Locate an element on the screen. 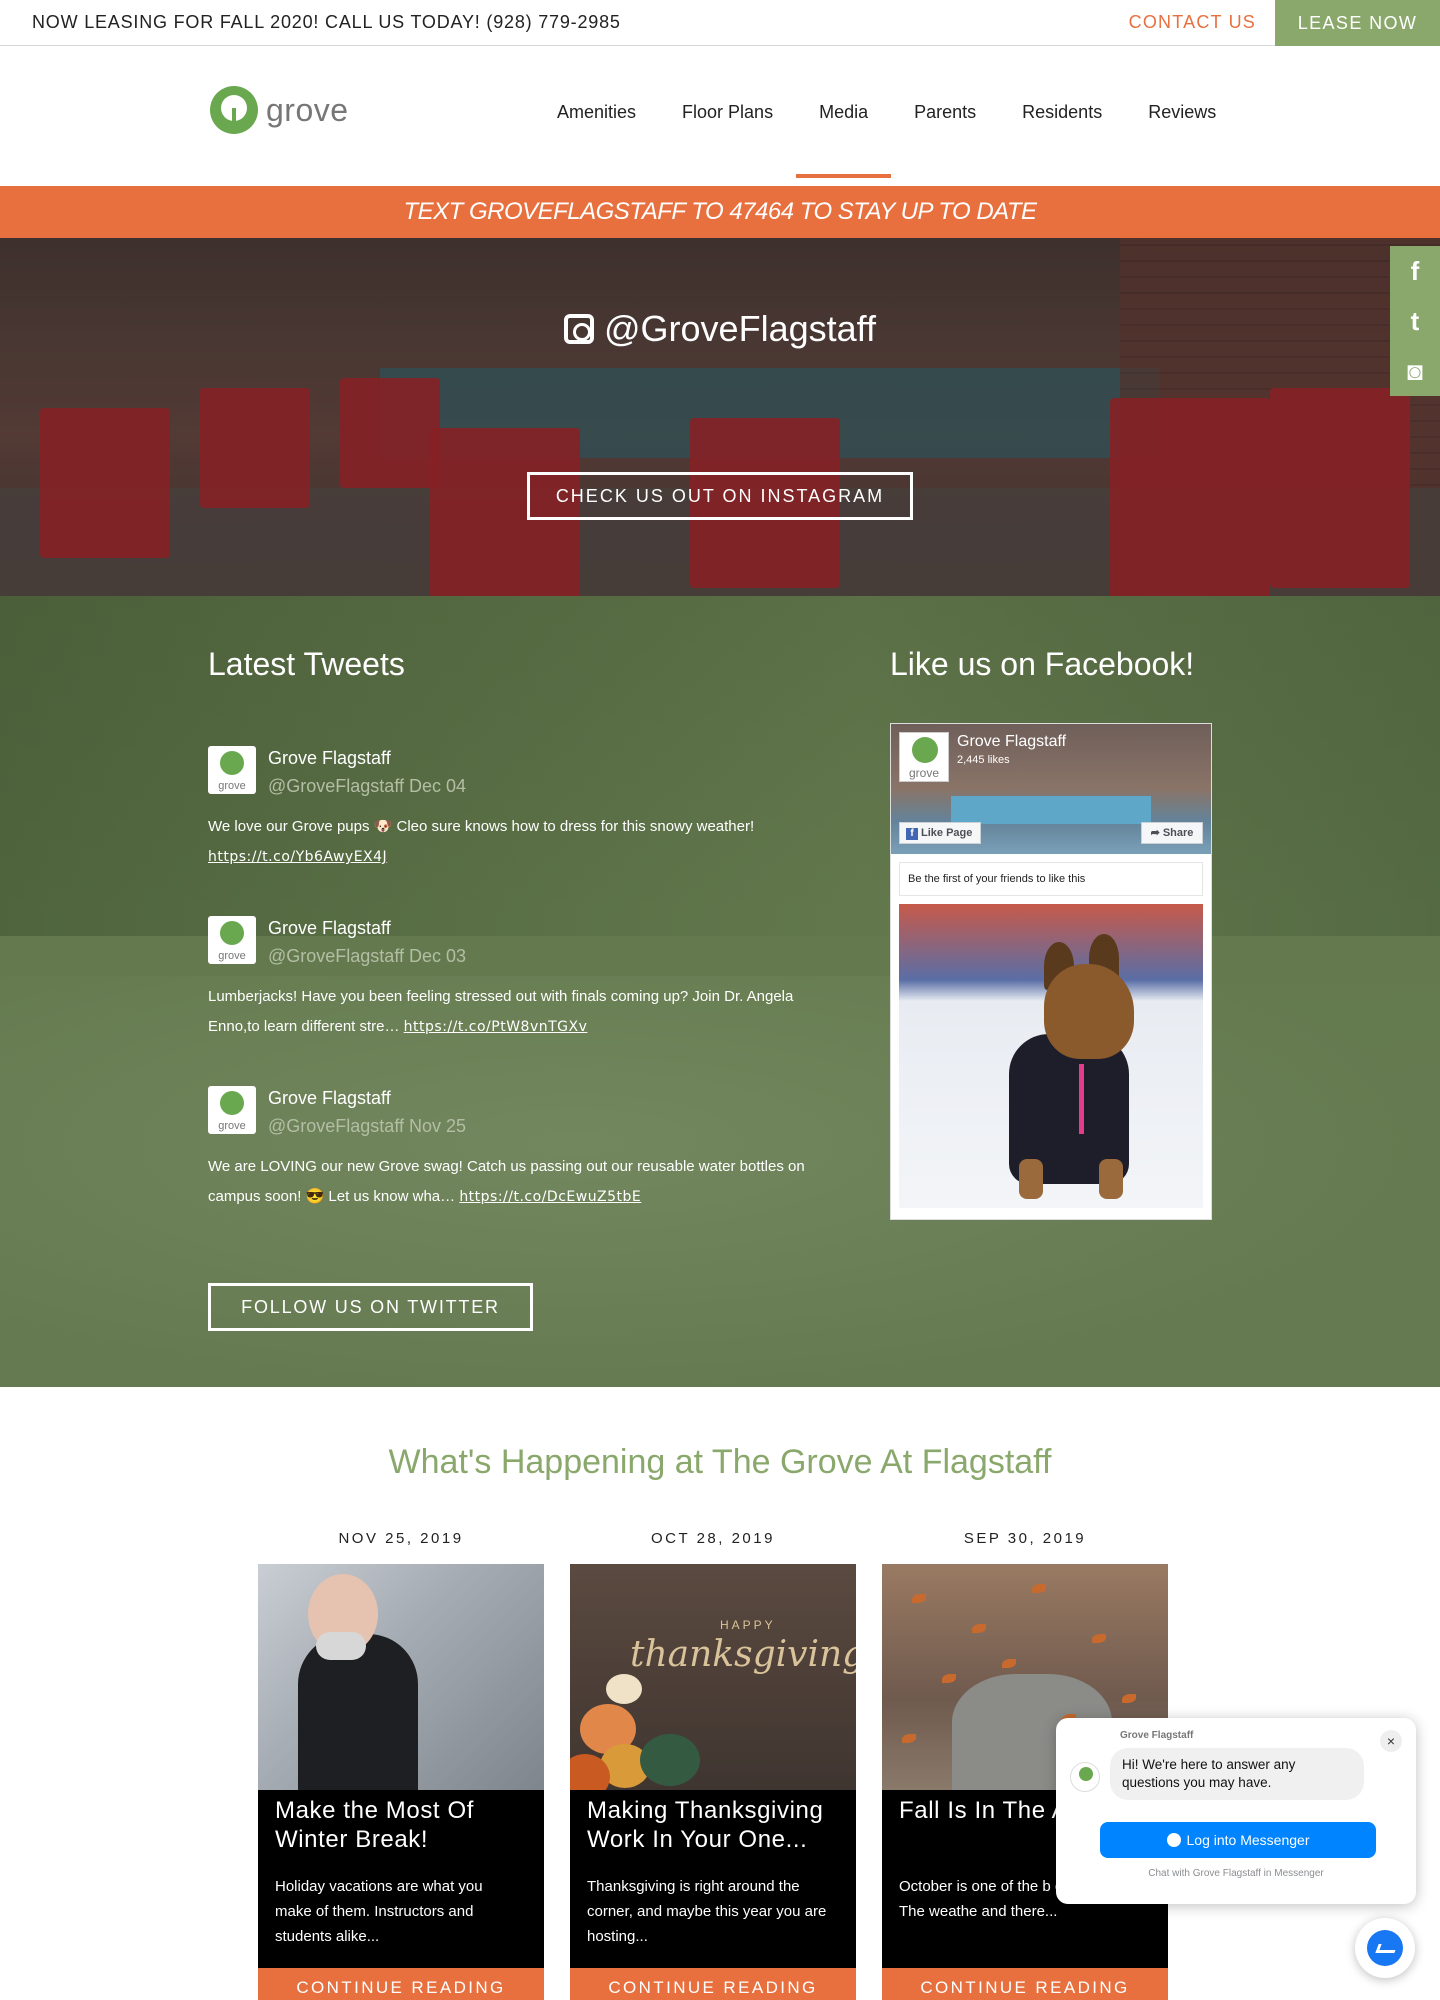 This screenshot has height=2000, width=1440. instagram-handle-text: @GroveFlagstaff is located at coordinates (740, 328).